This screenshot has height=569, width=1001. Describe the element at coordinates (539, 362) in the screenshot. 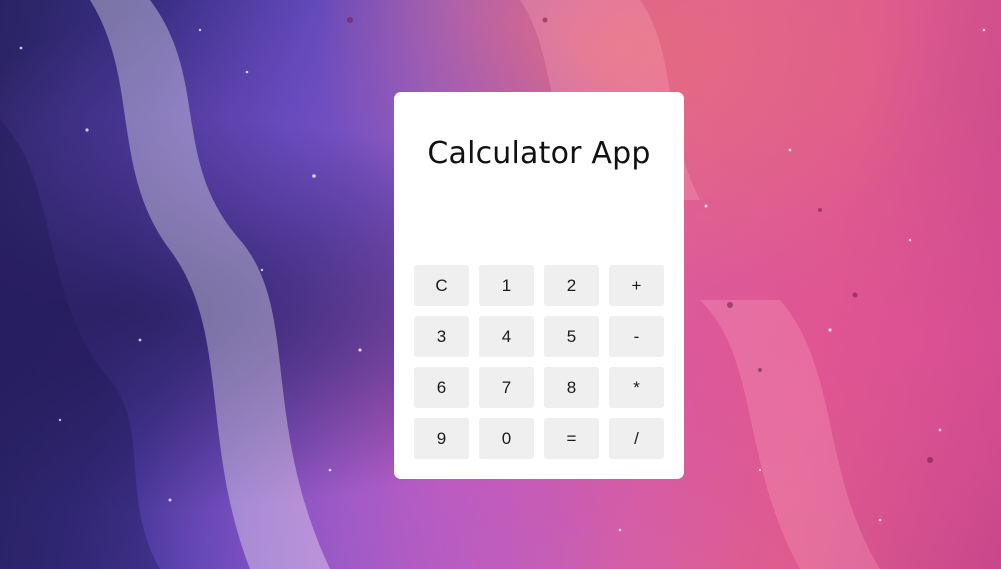

I see `keypad: C 1 2 + 3 4 5 - 6 7 8 * 9 0 = /` at that location.